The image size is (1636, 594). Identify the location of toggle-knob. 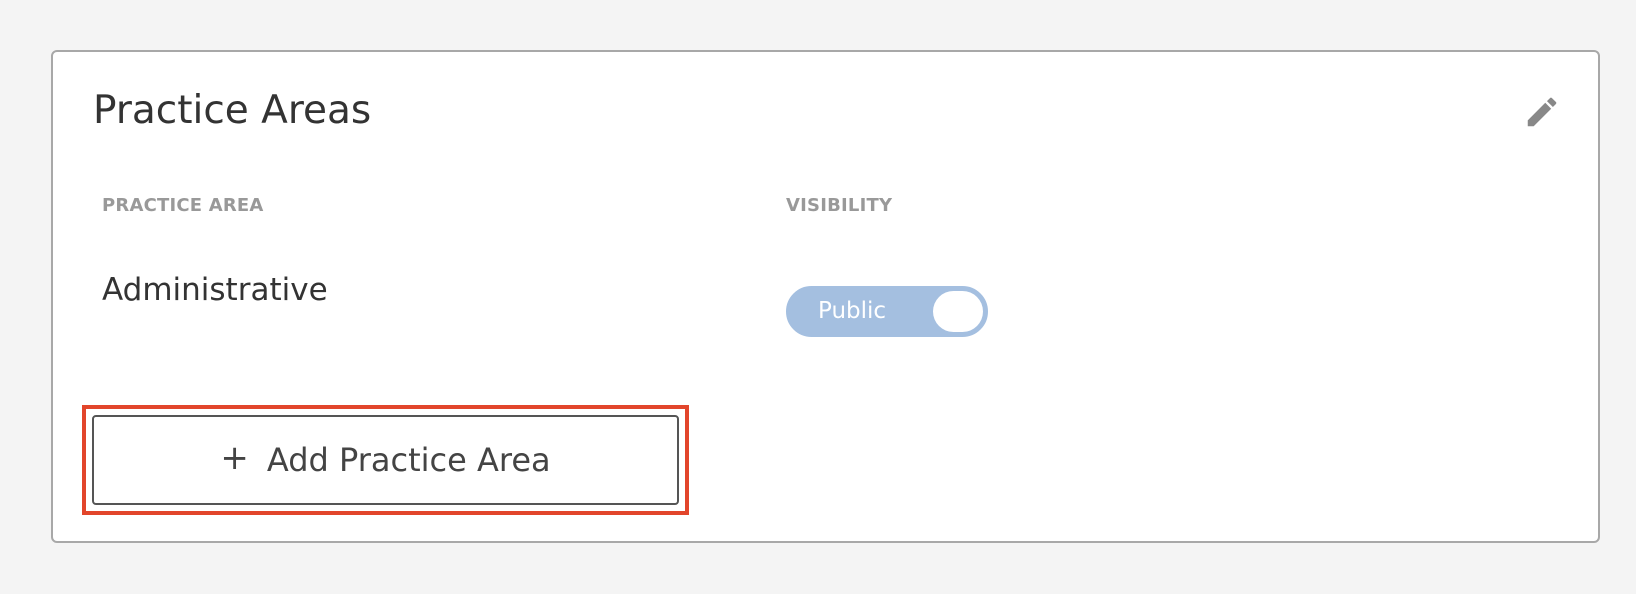
(958, 311).